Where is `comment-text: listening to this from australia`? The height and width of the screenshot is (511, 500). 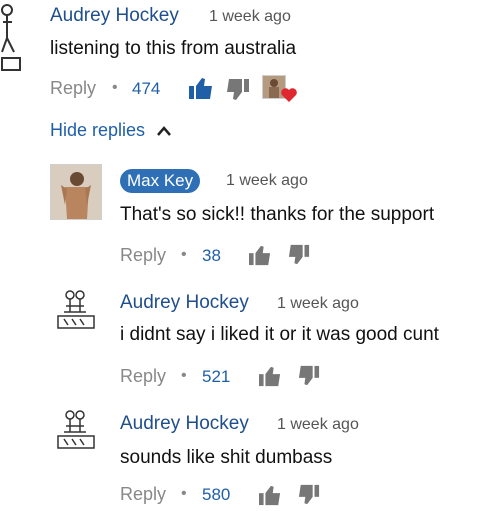 comment-text: listening to this from australia is located at coordinates (173, 48).